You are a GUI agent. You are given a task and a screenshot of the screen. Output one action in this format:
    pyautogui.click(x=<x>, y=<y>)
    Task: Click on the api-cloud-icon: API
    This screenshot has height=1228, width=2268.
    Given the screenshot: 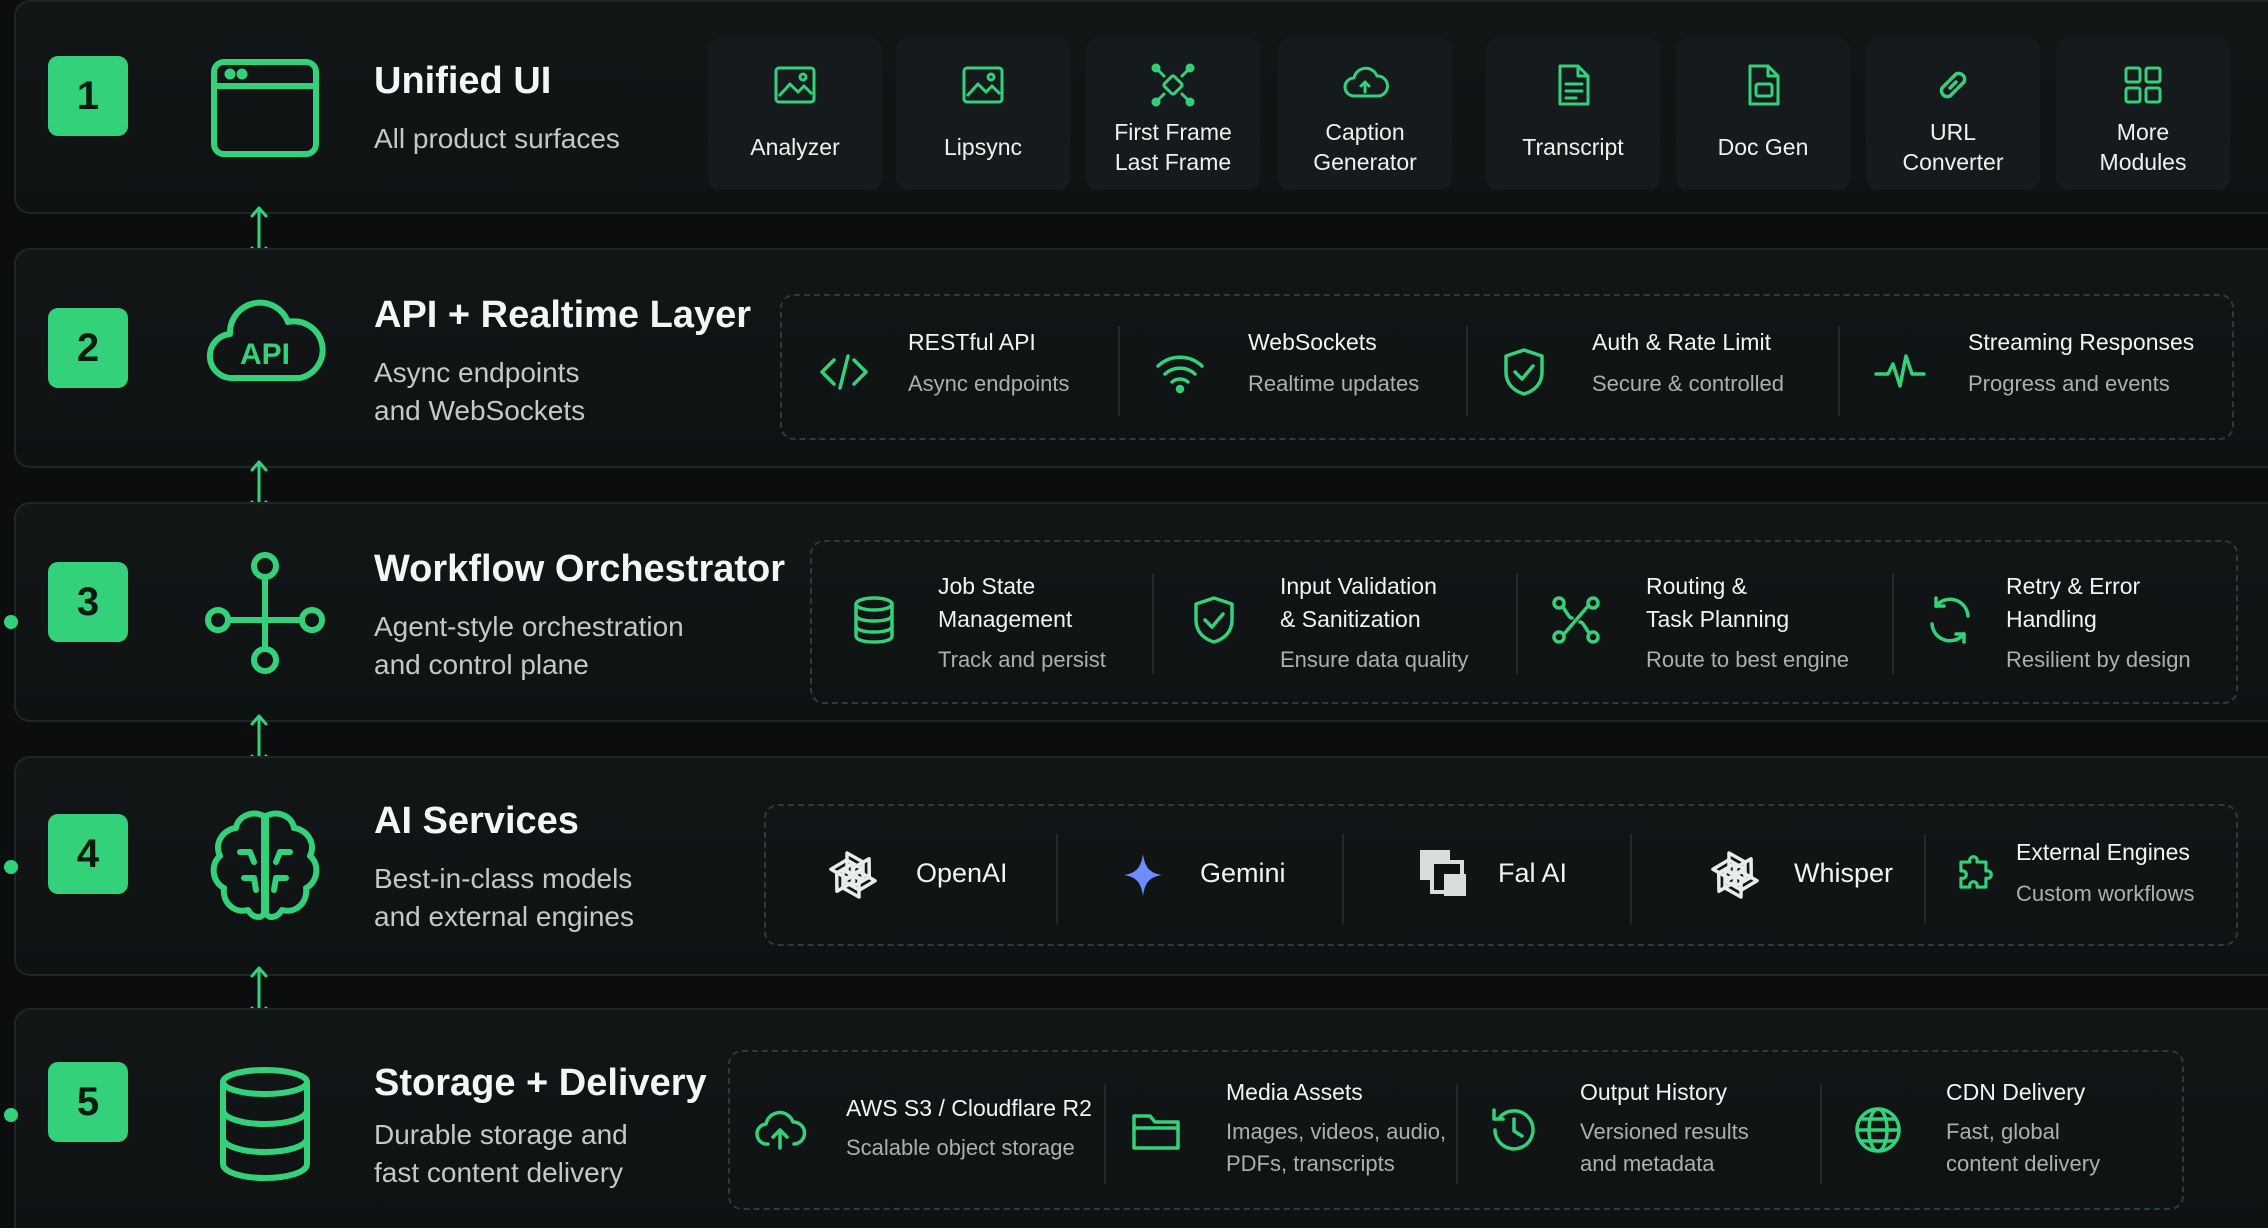 What is the action you would take?
    pyautogui.click(x=265, y=347)
    